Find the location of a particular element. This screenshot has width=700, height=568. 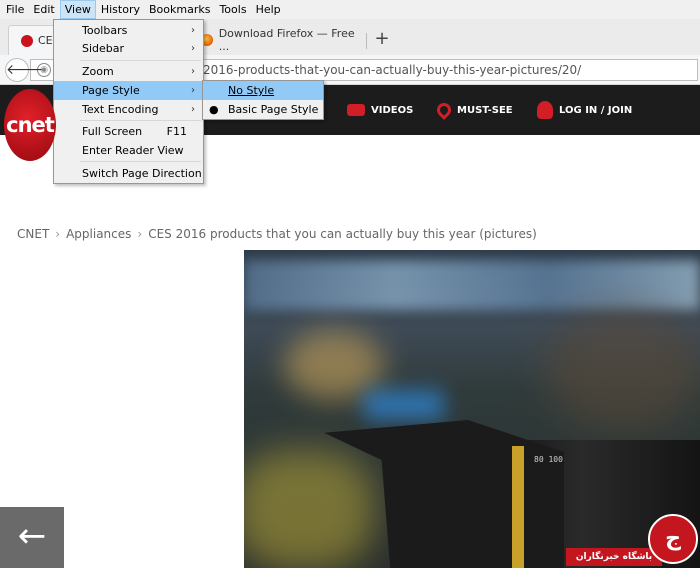

view-menu-switch-direction-label: Switch Page Direction is located at coordinates (142, 173).